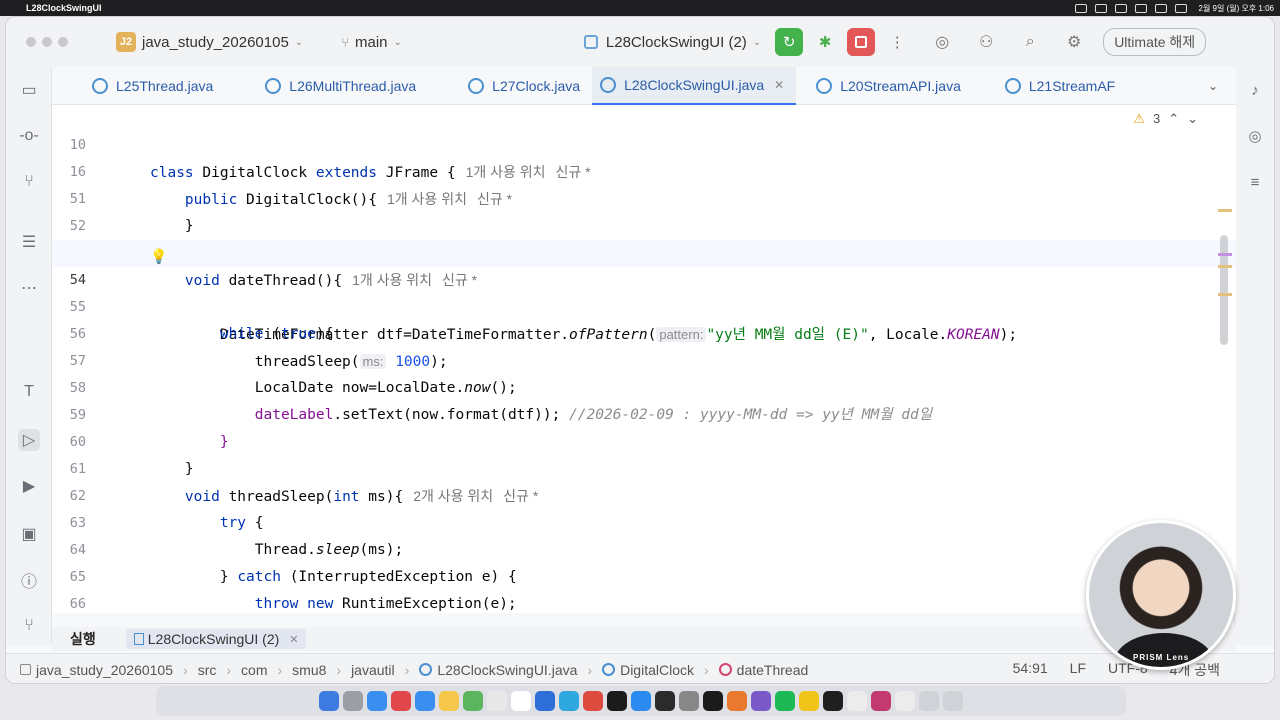  What do you see at coordinates (1155, 42) in the screenshot?
I see `ultimate-unlock-button: Ultimate 해제` at bounding box center [1155, 42].